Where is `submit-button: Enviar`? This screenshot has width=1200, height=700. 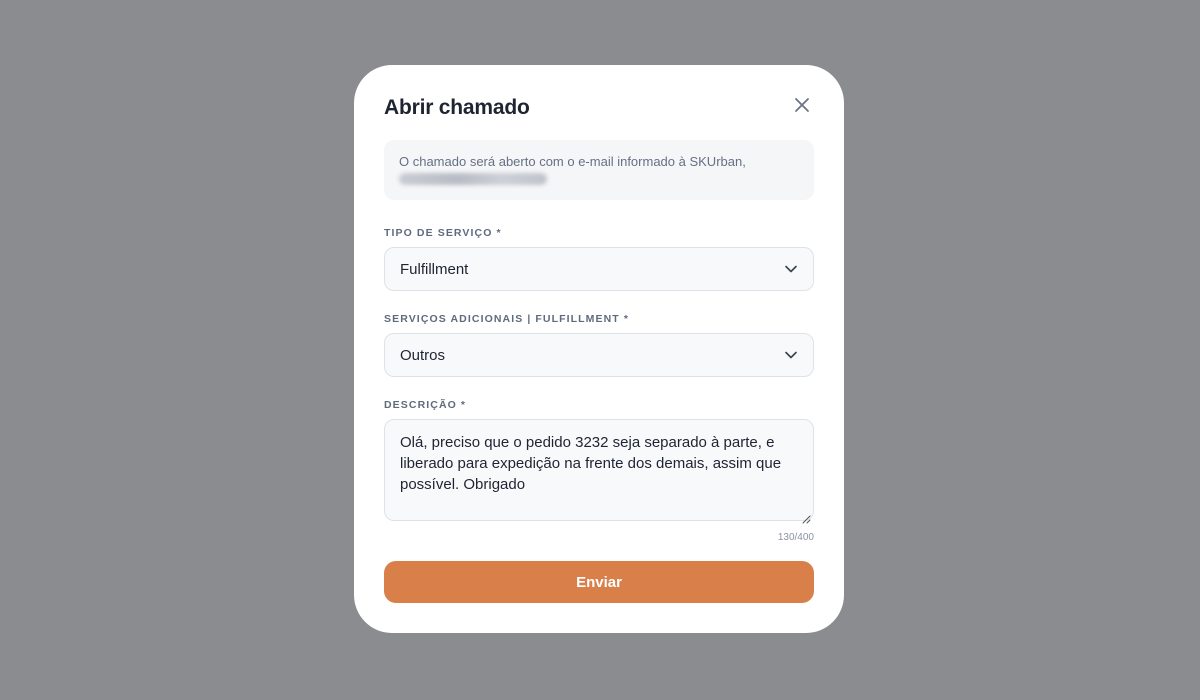
submit-button: Enviar is located at coordinates (599, 582).